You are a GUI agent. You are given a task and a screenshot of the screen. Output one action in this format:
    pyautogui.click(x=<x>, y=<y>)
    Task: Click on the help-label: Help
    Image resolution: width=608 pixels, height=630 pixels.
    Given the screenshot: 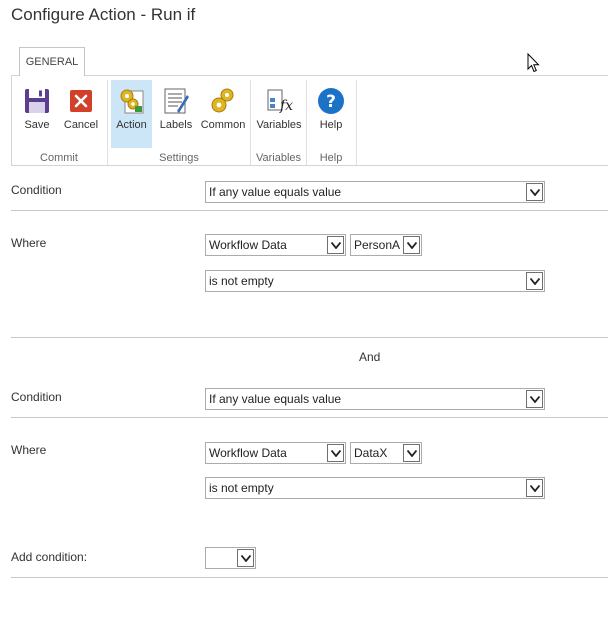 What is the action you would take?
    pyautogui.click(x=331, y=125)
    